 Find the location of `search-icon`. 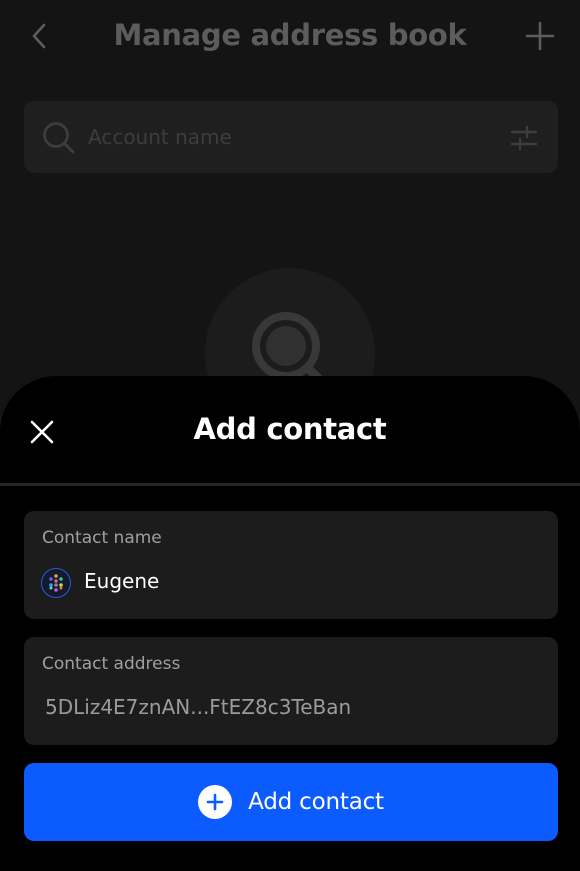

search-icon is located at coordinates (59, 138).